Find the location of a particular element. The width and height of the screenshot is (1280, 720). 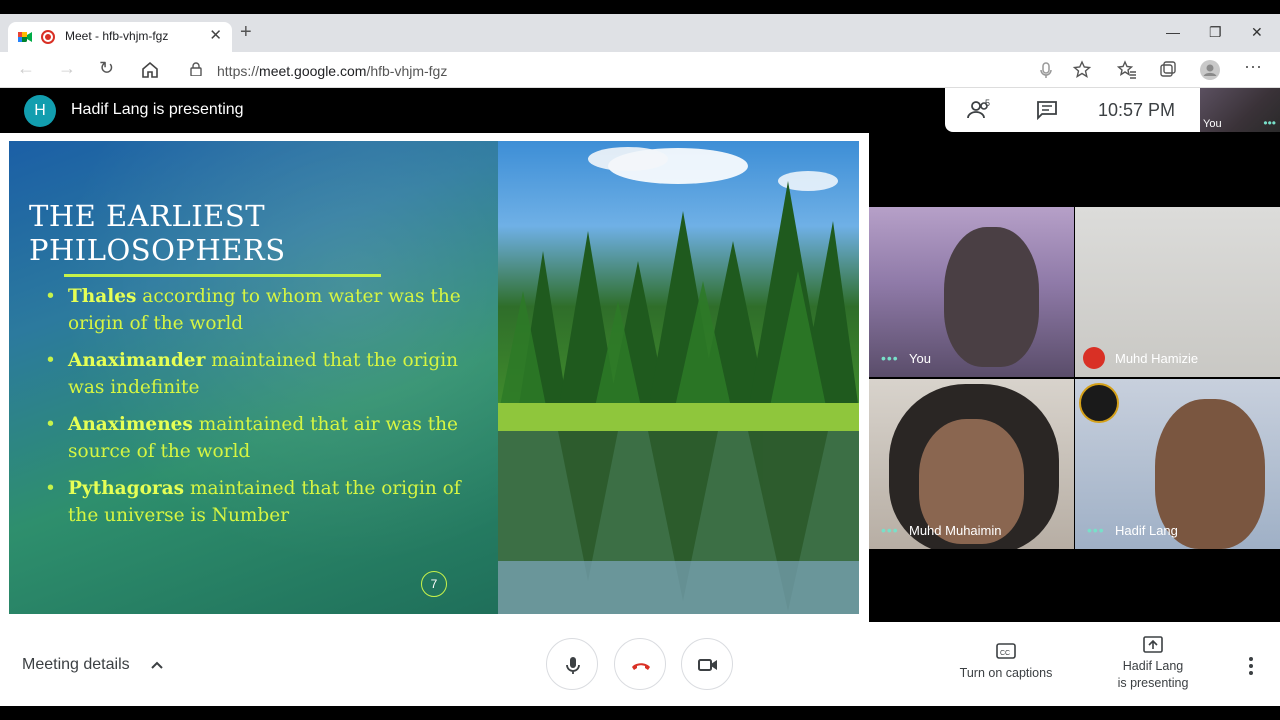

close-tab-icon: ✕ is located at coordinates (215, 35).